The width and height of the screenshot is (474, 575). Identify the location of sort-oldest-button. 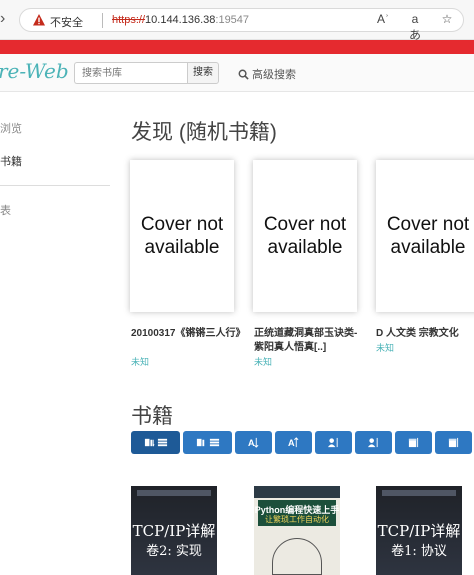
(207, 442).